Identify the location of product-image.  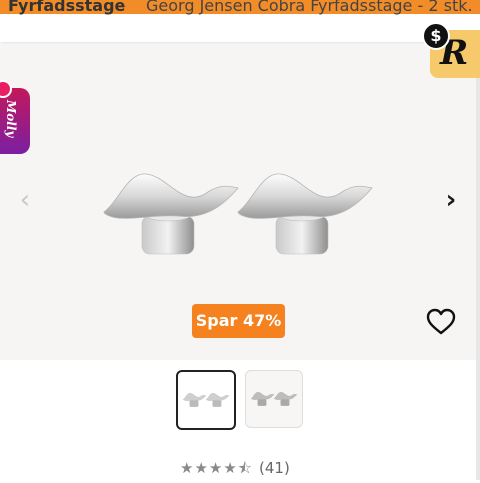
(238, 214).